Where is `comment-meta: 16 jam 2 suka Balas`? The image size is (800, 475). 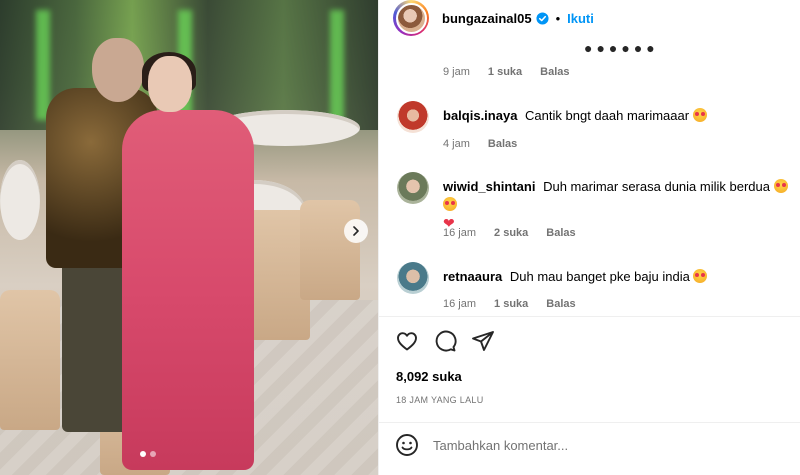 comment-meta: 16 jam 2 suka Balas is located at coordinates (509, 233).